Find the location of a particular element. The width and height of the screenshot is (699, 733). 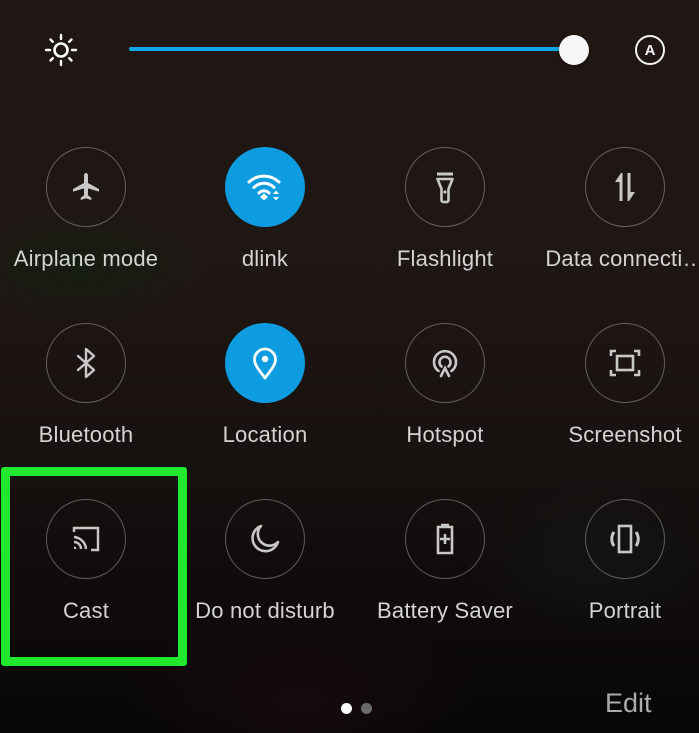

brightness-sun-icon is located at coordinates (61, 50).